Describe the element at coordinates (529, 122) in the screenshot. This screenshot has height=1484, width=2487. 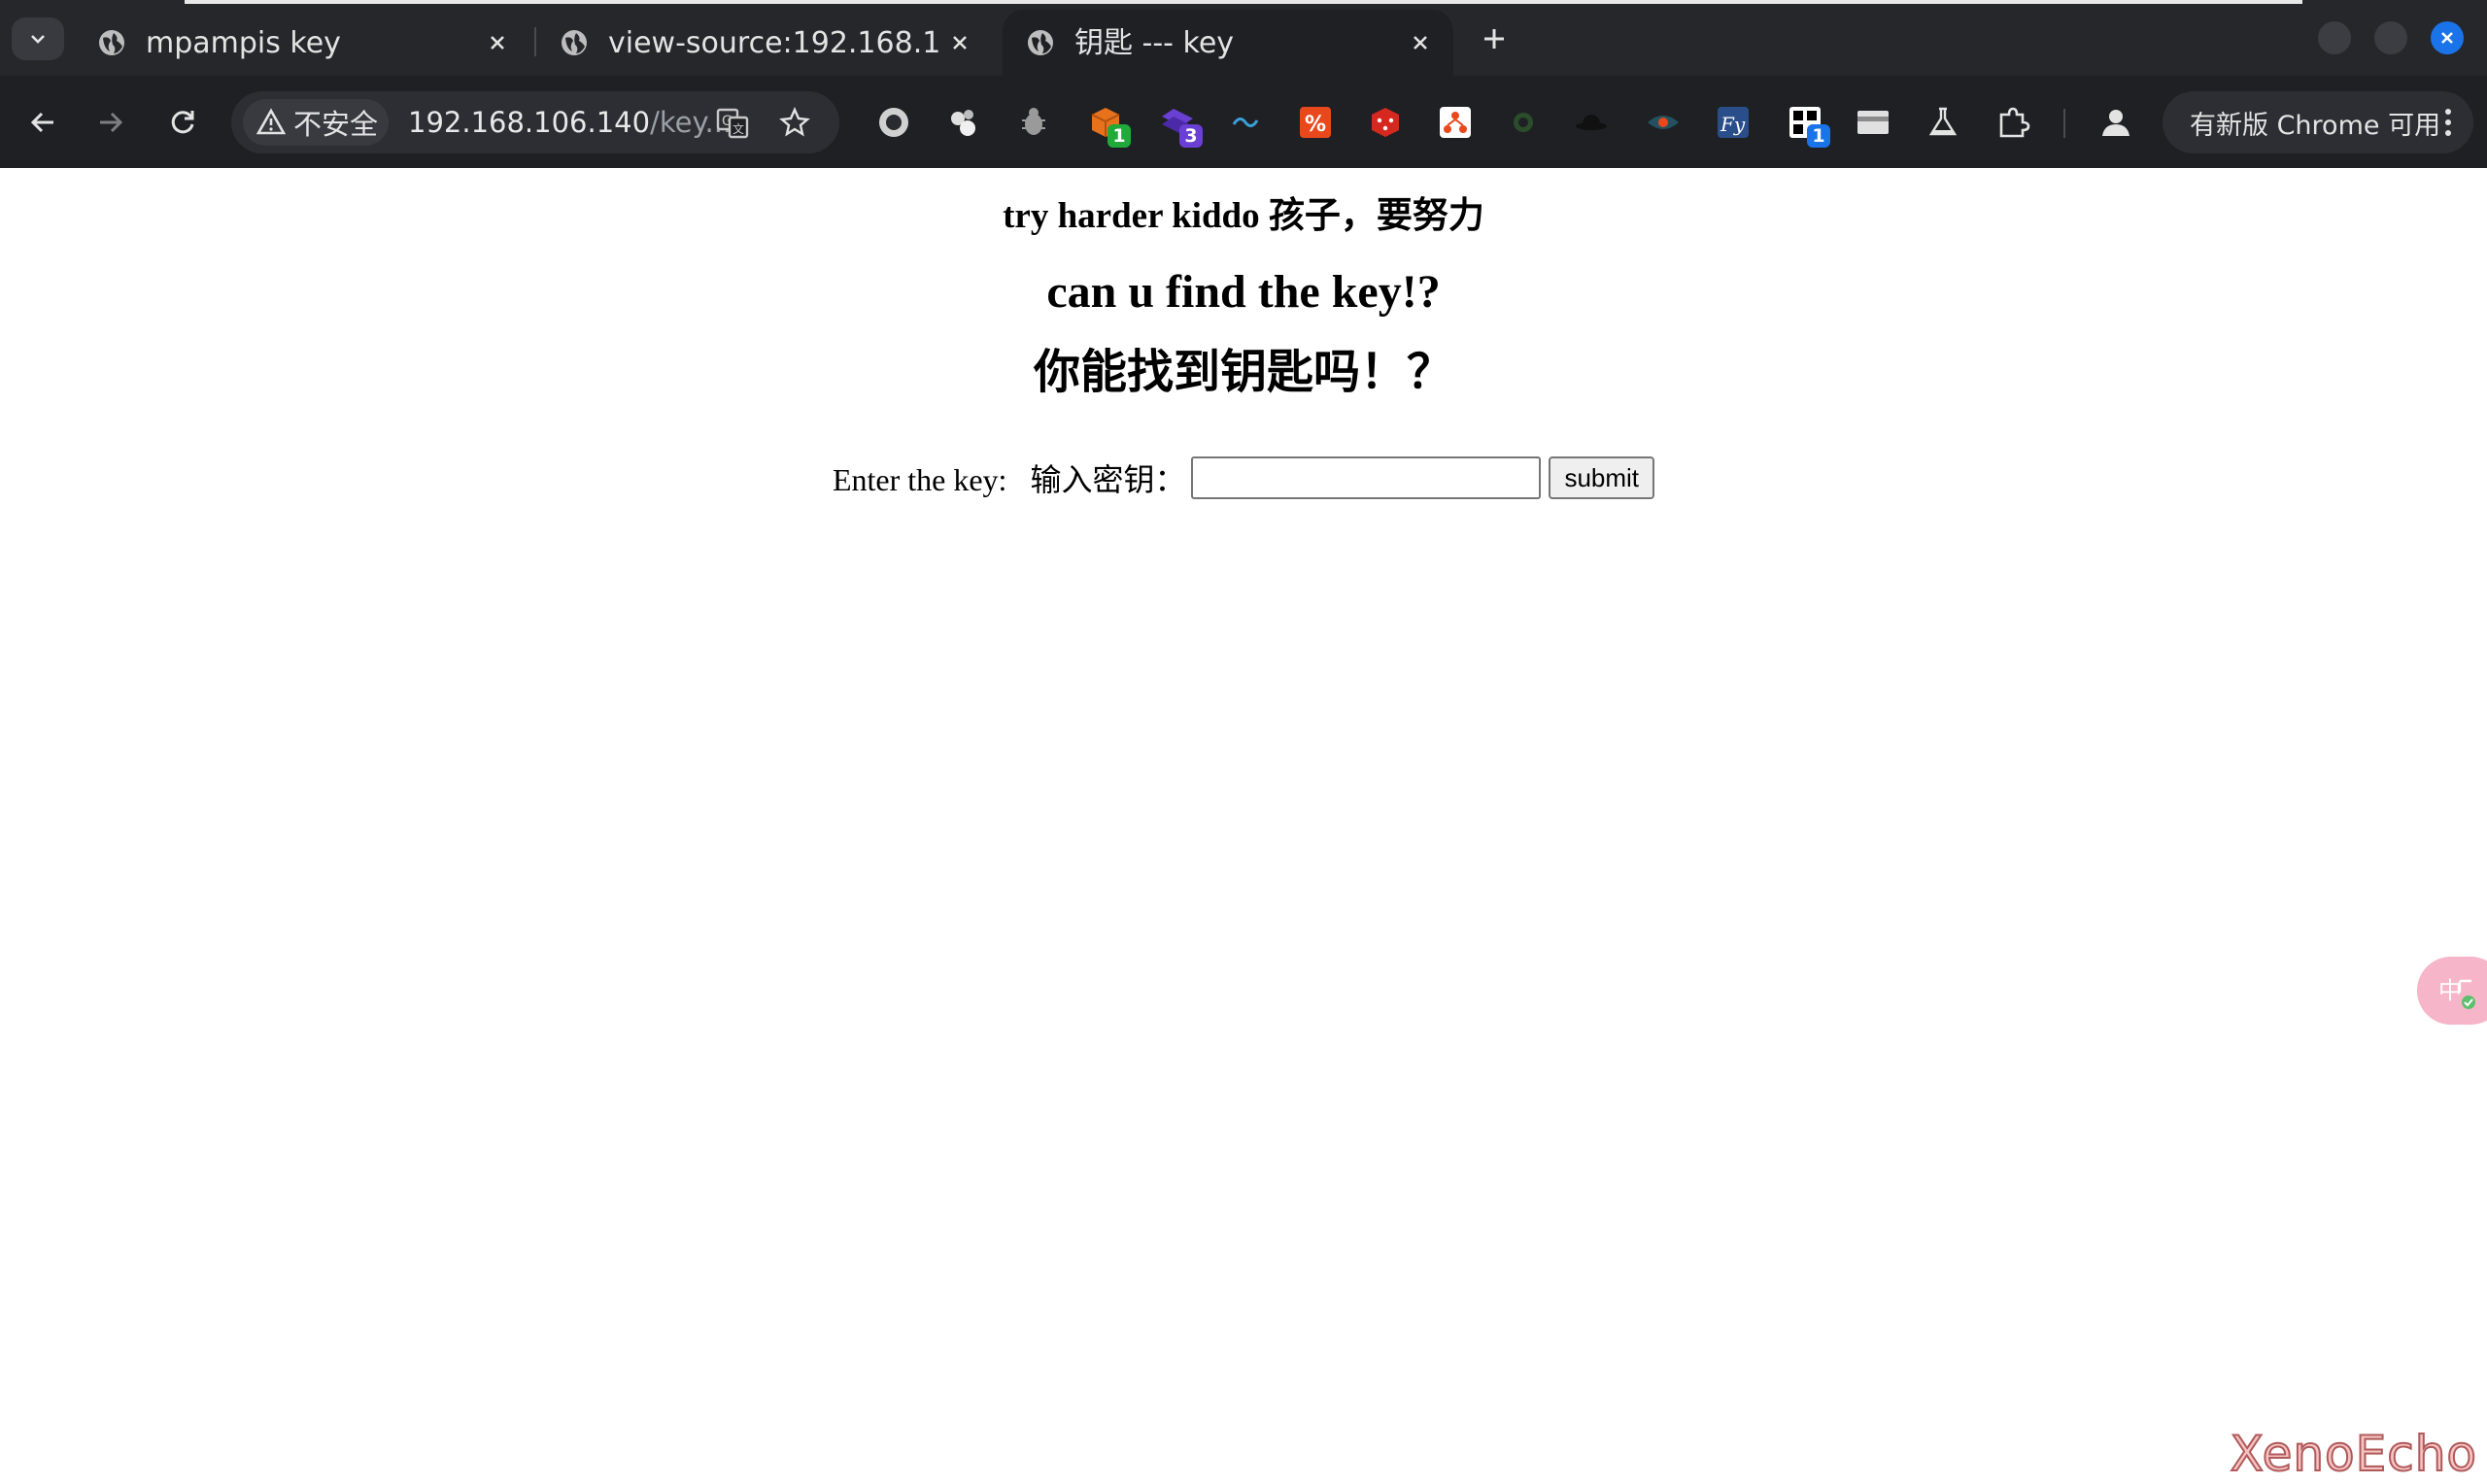
I see `url-host: 192.168.106.140` at that location.